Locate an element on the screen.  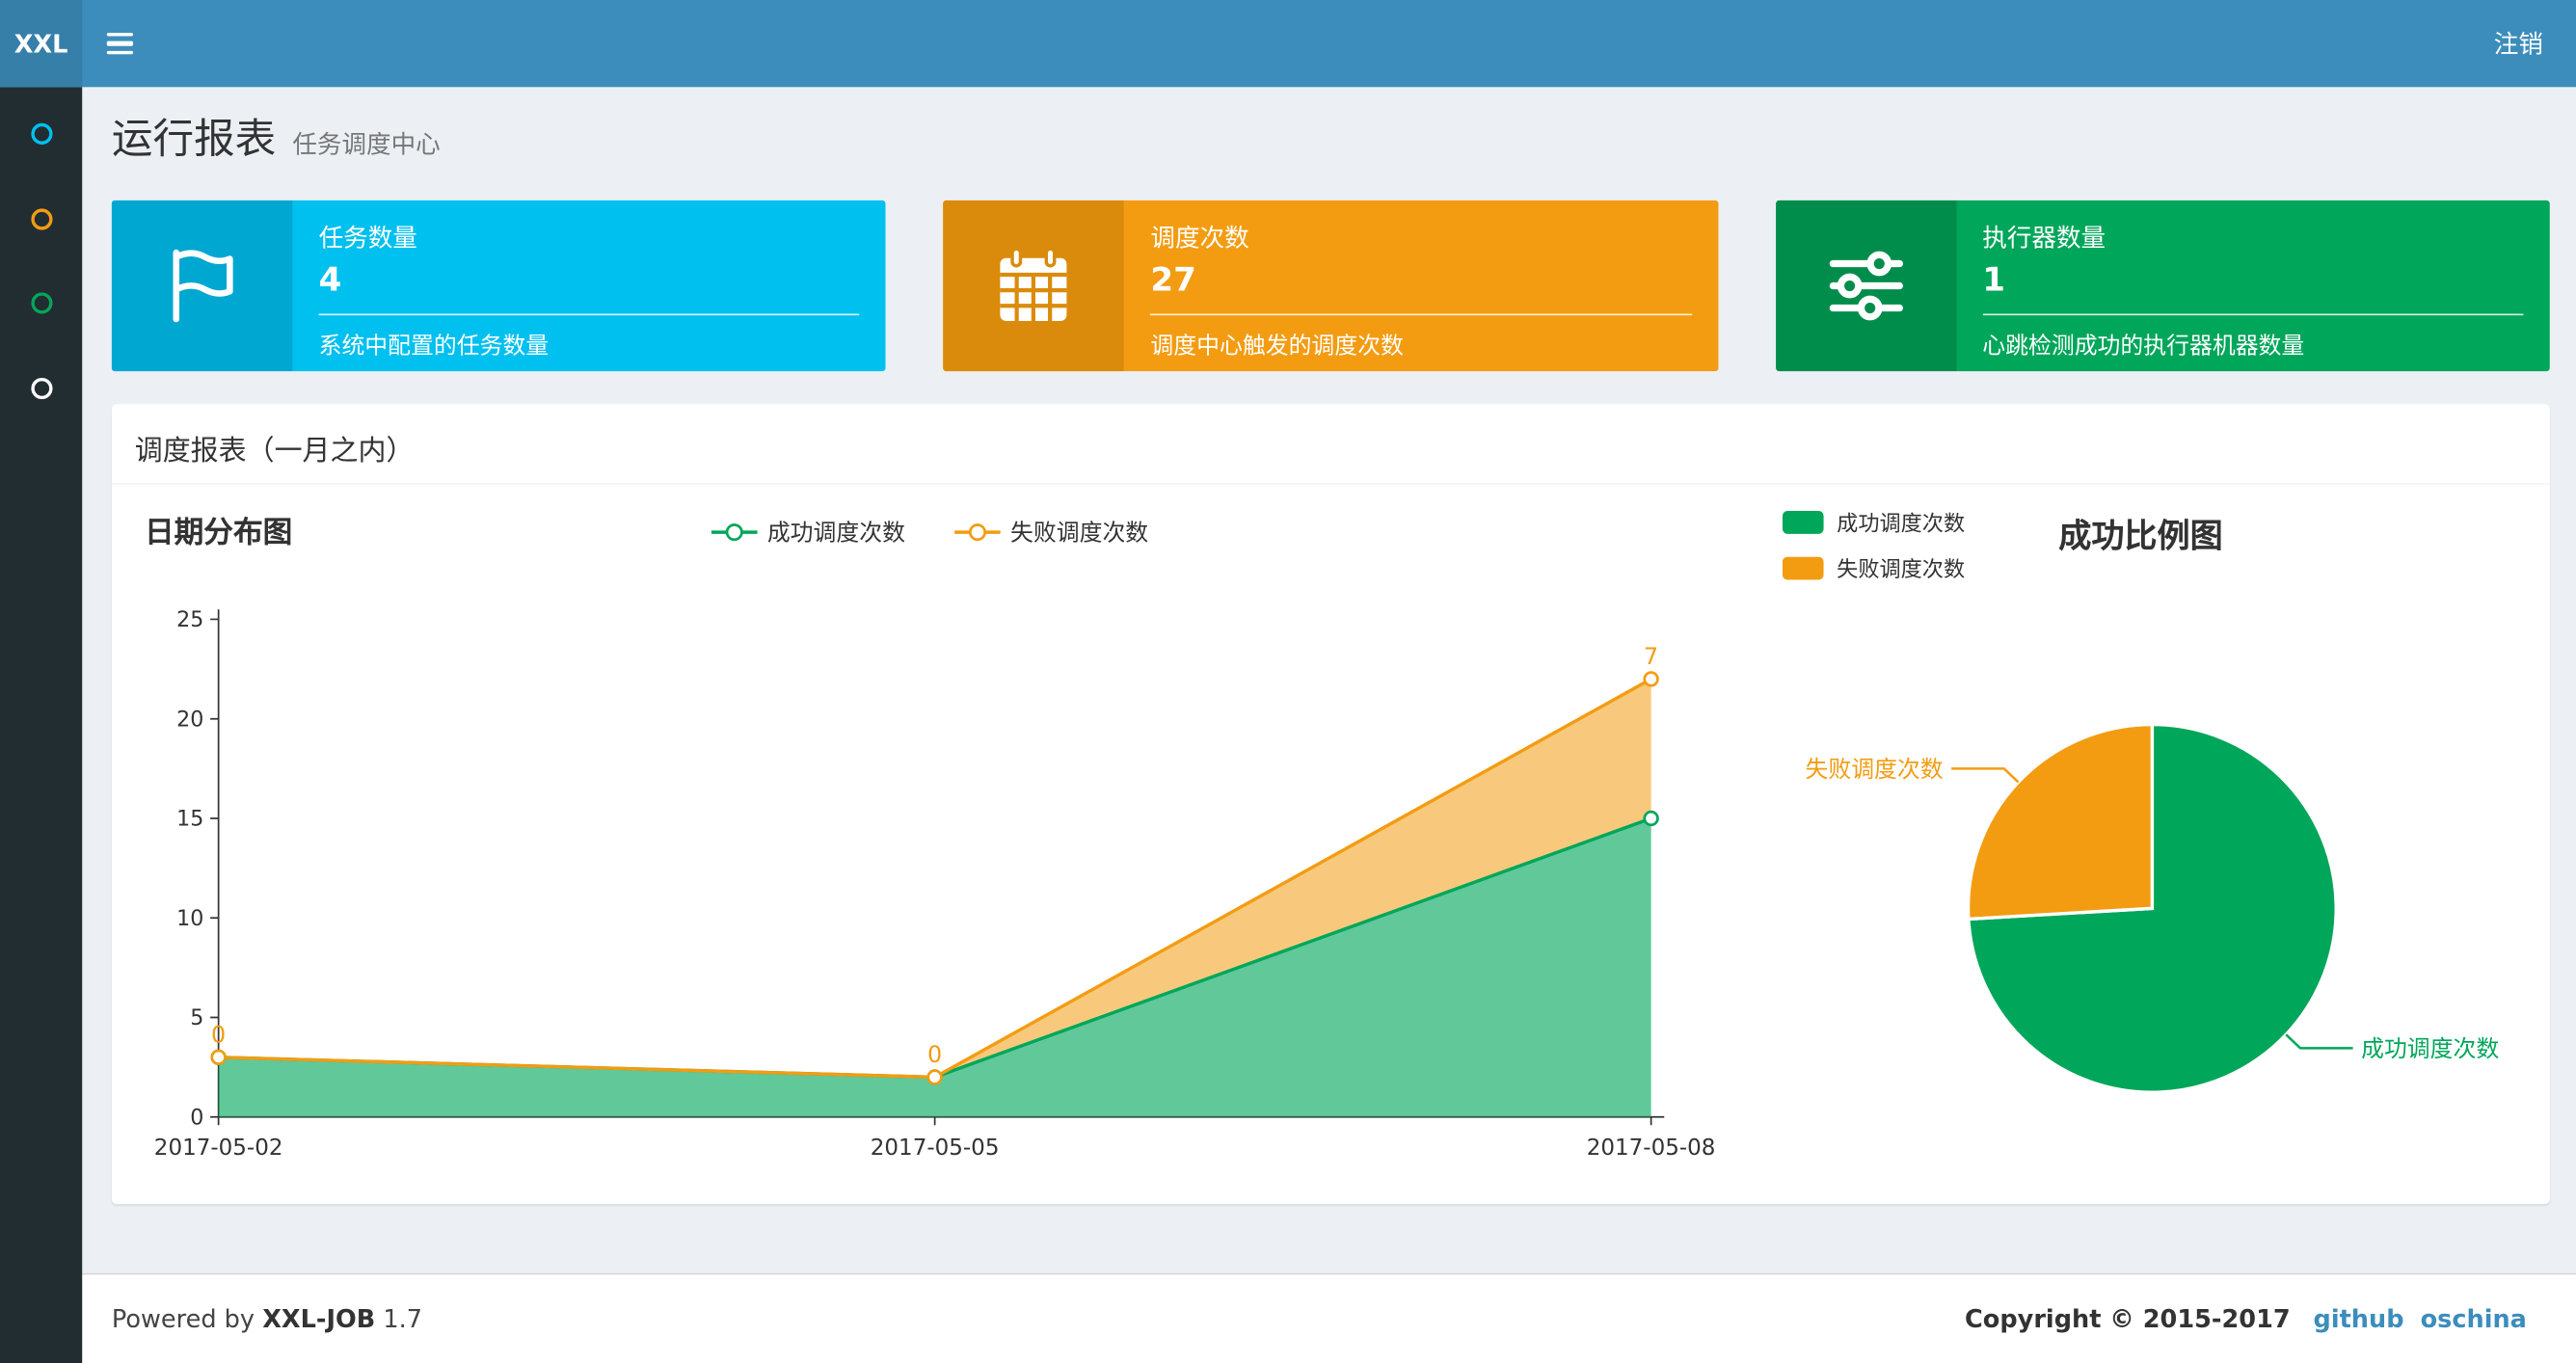
area-chart-title: 日期分布图 is located at coordinates (219, 533).